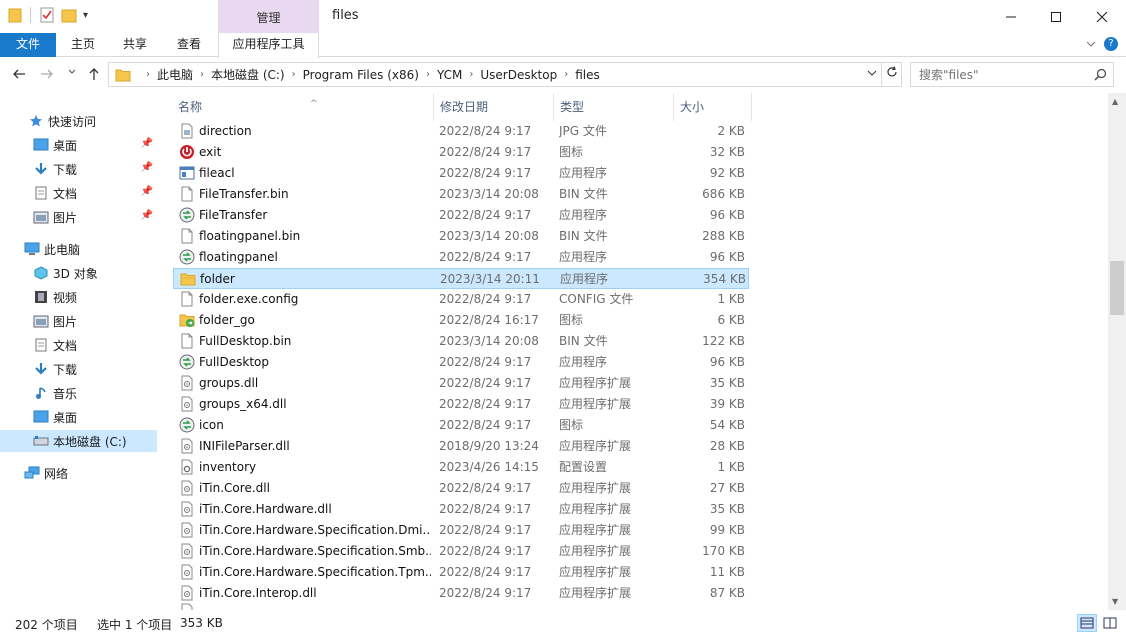  Describe the element at coordinates (361, 75) in the screenshot. I see `breadcrumb-program-files: Program Files (x86)` at that location.